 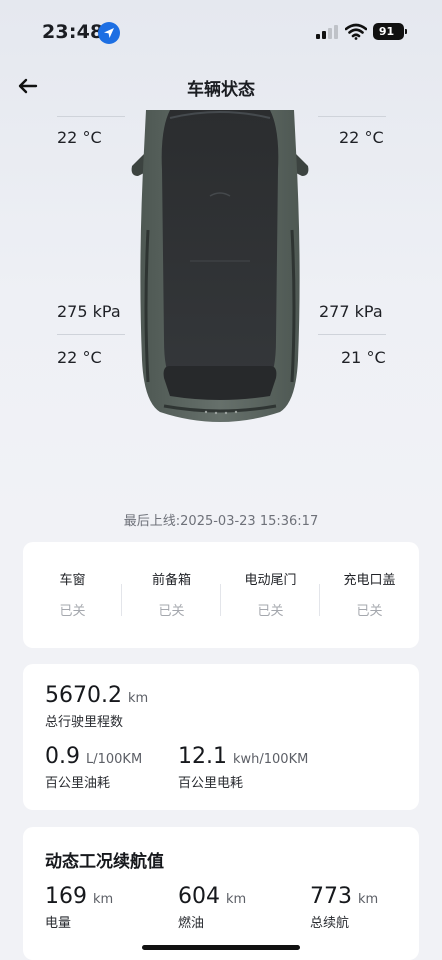 What do you see at coordinates (356, 31) in the screenshot?
I see `wifi-icon` at bounding box center [356, 31].